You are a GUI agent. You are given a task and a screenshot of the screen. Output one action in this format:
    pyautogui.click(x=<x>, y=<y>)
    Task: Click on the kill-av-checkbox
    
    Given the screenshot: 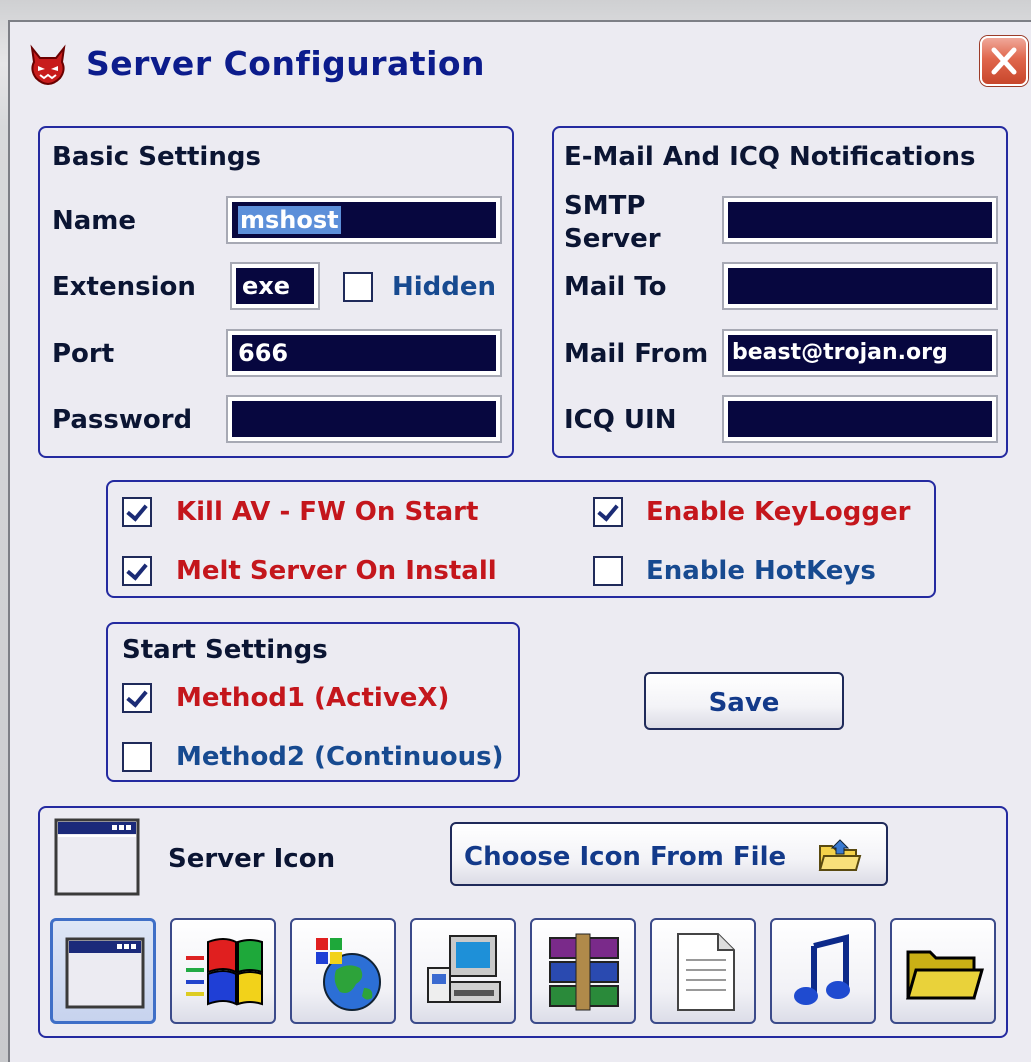 What is the action you would take?
    pyautogui.click(x=137, y=512)
    